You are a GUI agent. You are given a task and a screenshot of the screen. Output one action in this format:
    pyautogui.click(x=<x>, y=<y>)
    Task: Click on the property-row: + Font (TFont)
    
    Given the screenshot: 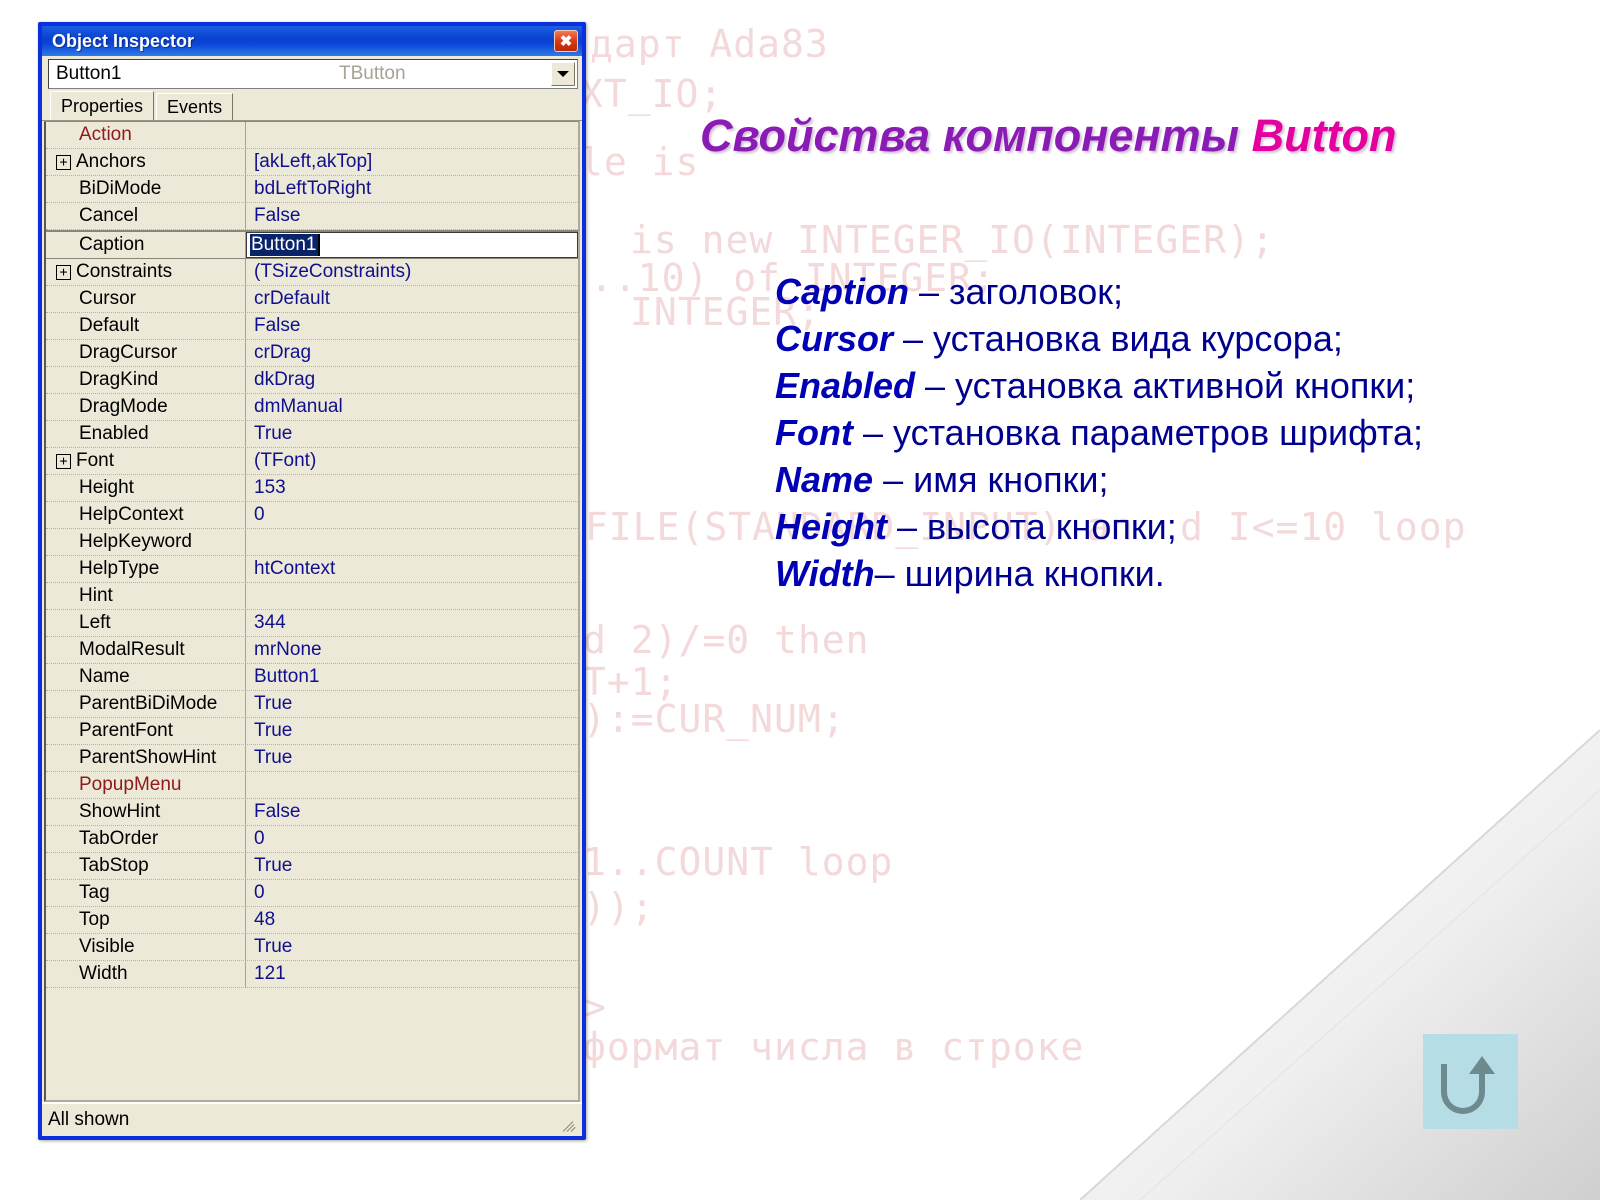 What is the action you would take?
    pyautogui.click(x=312, y=461)
    